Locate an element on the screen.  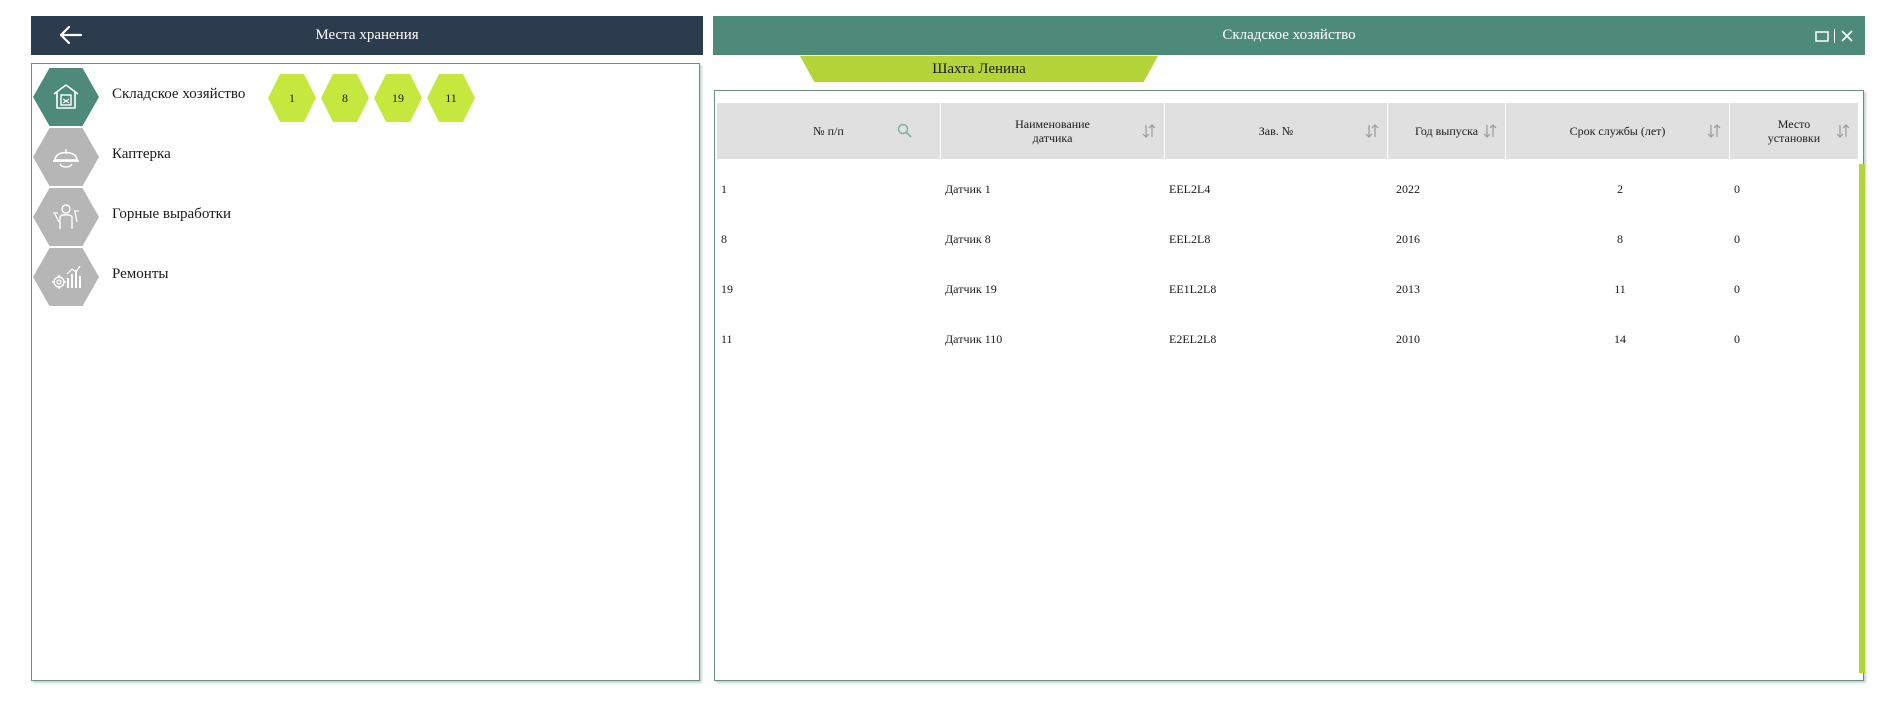
sensor-badge: 11 is located at coordinates (451, 98).